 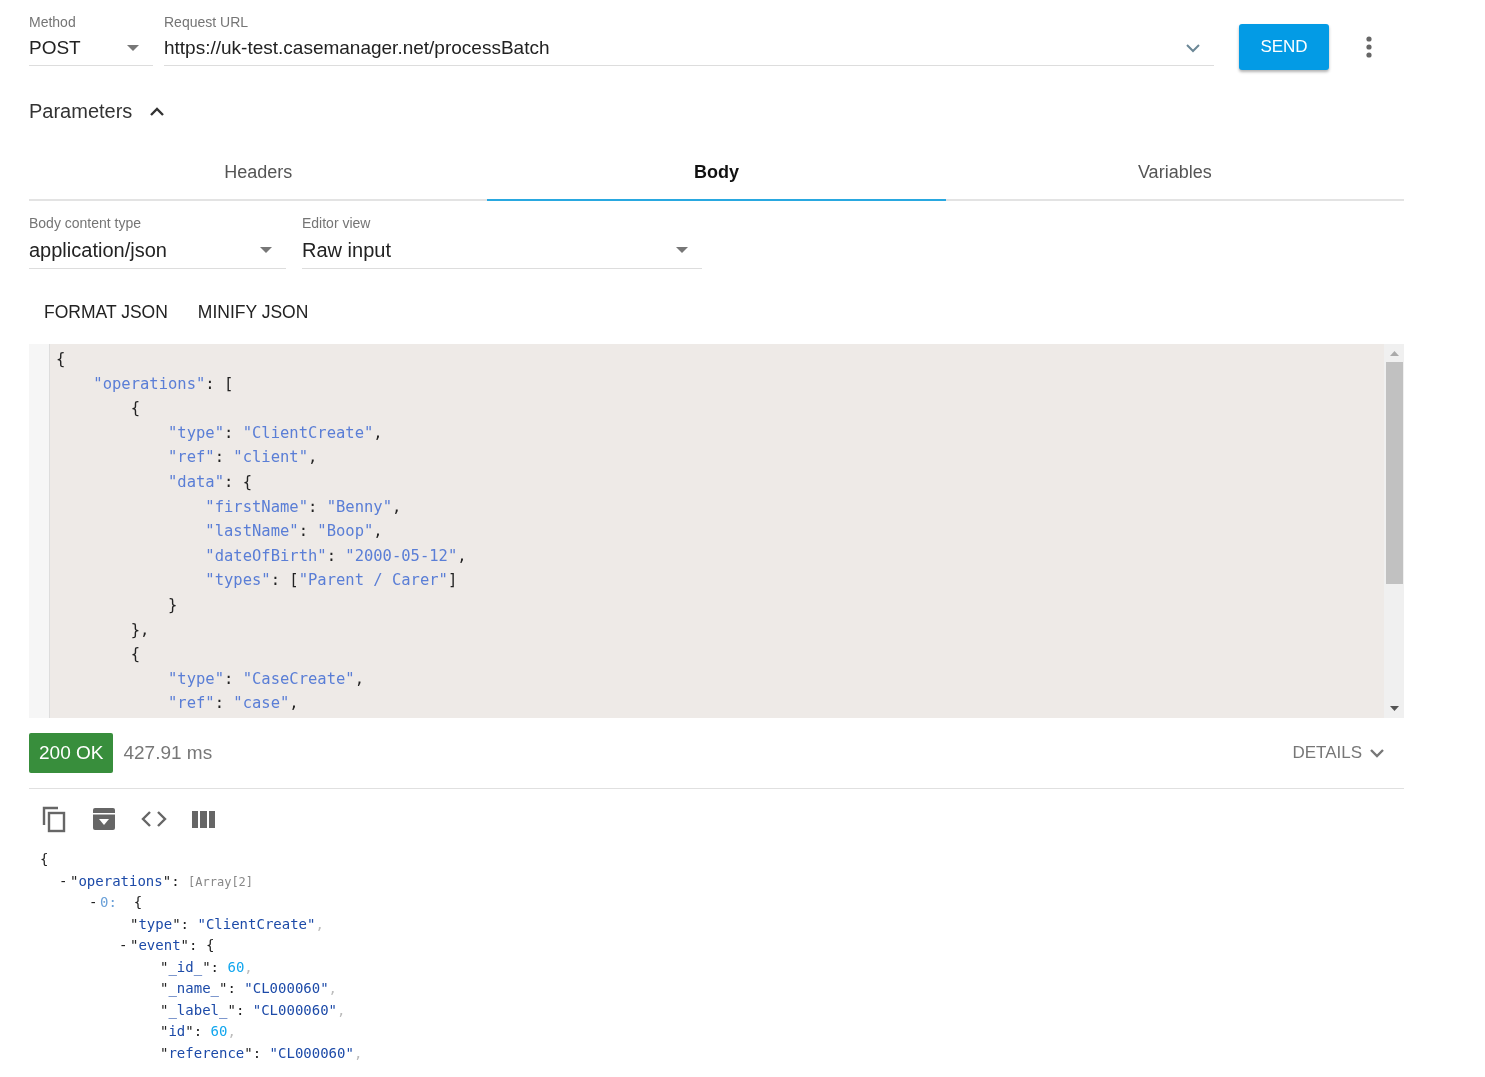 What do you see at coordinates (253, 1009) in the screenshot?
I see `json-line: "_label_": "CL000060",` at bounding box center [253, 1009].